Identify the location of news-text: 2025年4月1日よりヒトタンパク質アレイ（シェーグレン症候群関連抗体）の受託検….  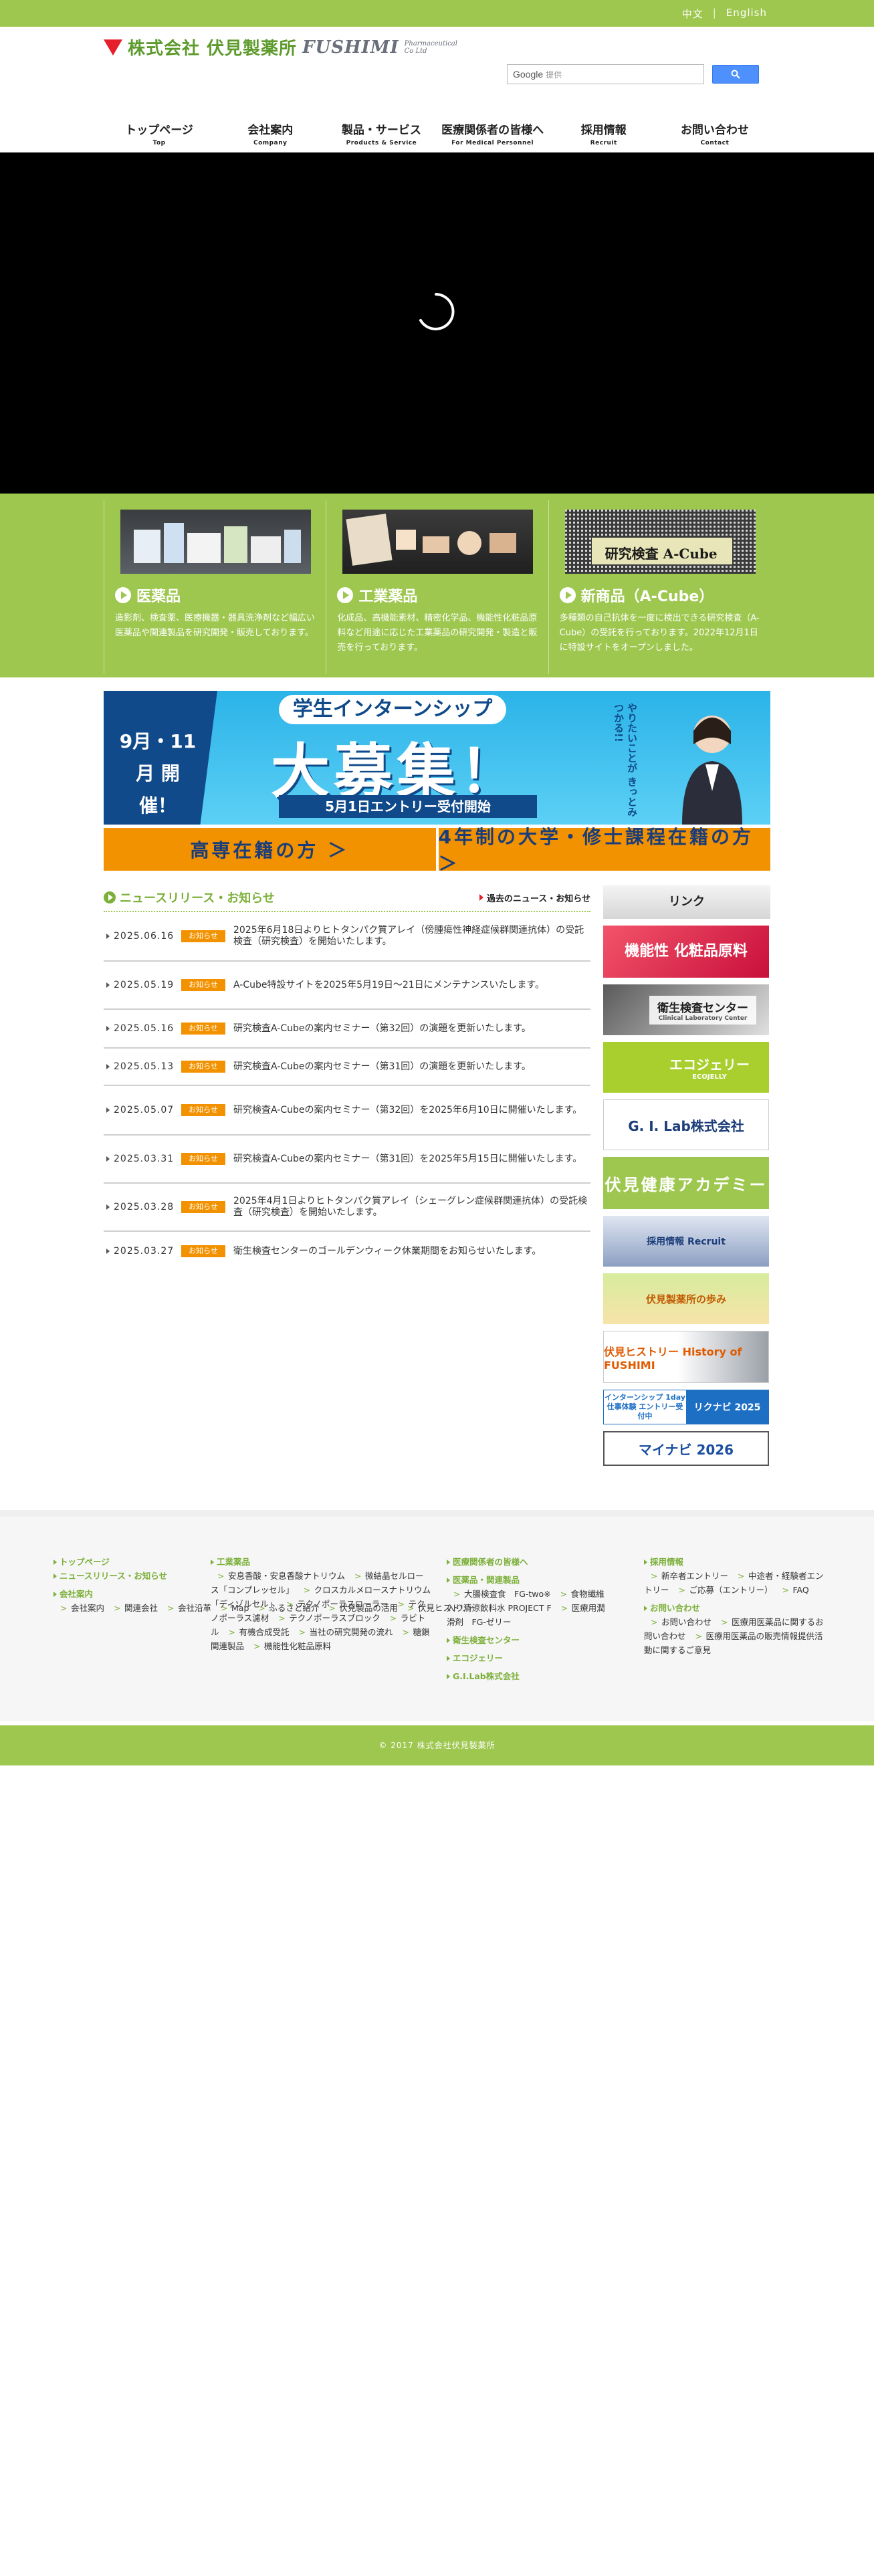
(410, 1207).